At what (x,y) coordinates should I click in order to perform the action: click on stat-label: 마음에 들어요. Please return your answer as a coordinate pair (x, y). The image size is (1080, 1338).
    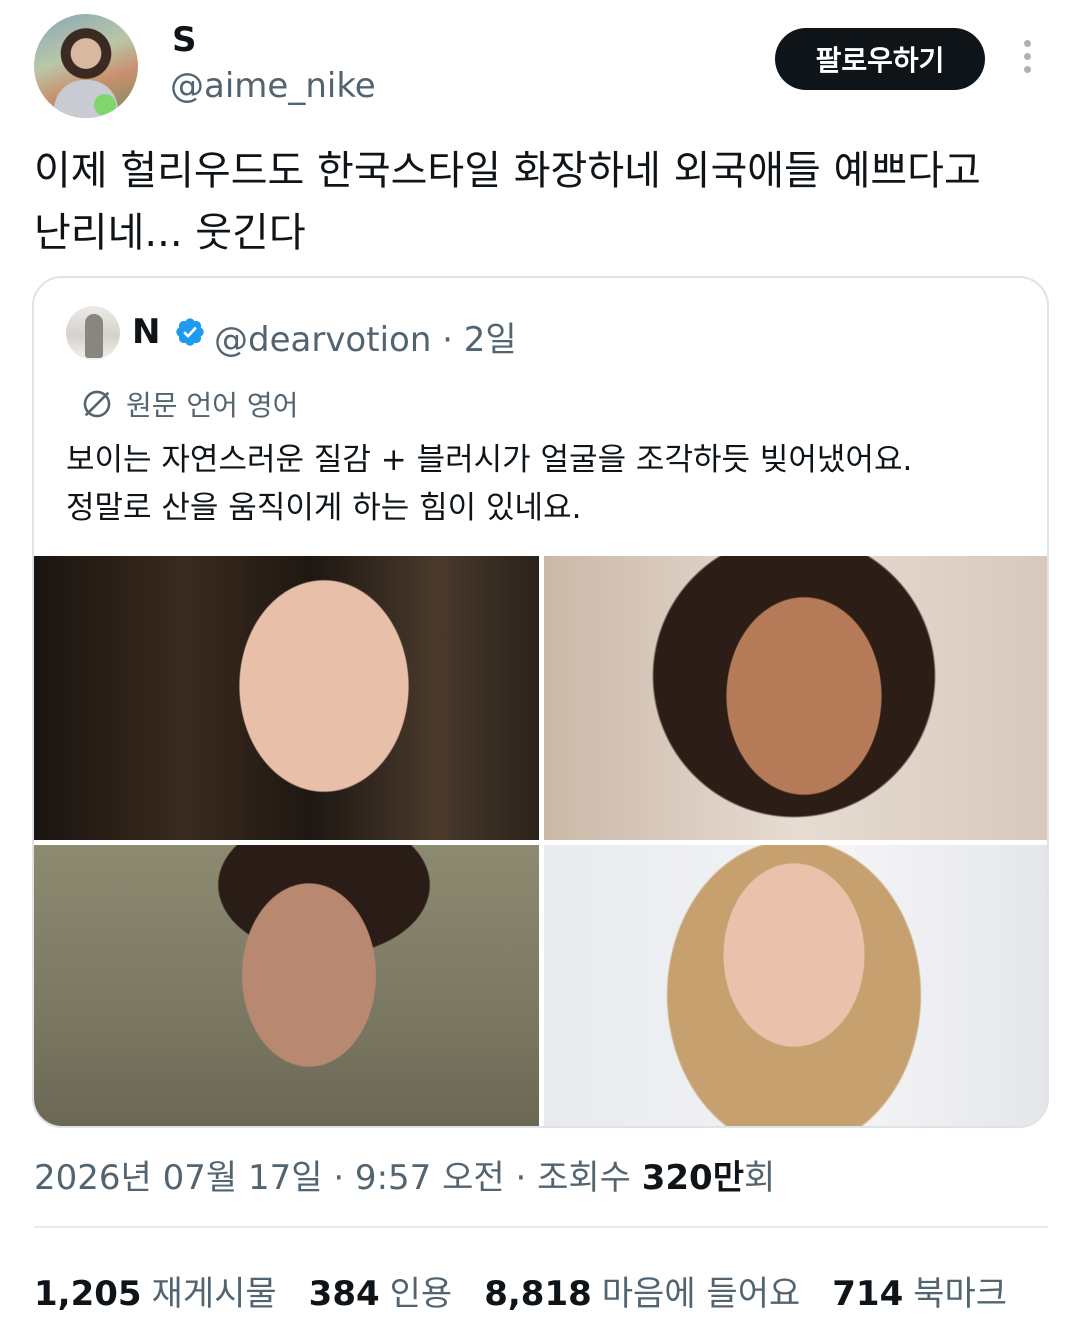
    Looking at the image, I should click on (701, 1294).